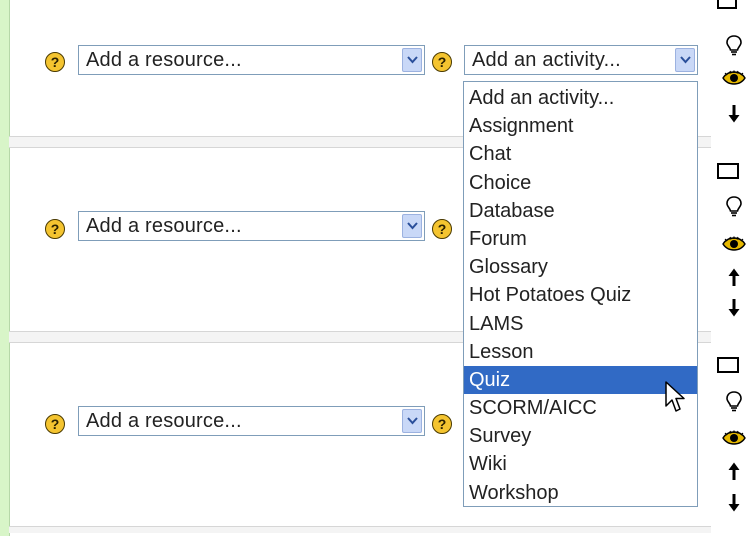  What do you see at coordinates (580, 267) in the screenshot?
I see `activity-option: Glossary` at bounding box center [580, 267].